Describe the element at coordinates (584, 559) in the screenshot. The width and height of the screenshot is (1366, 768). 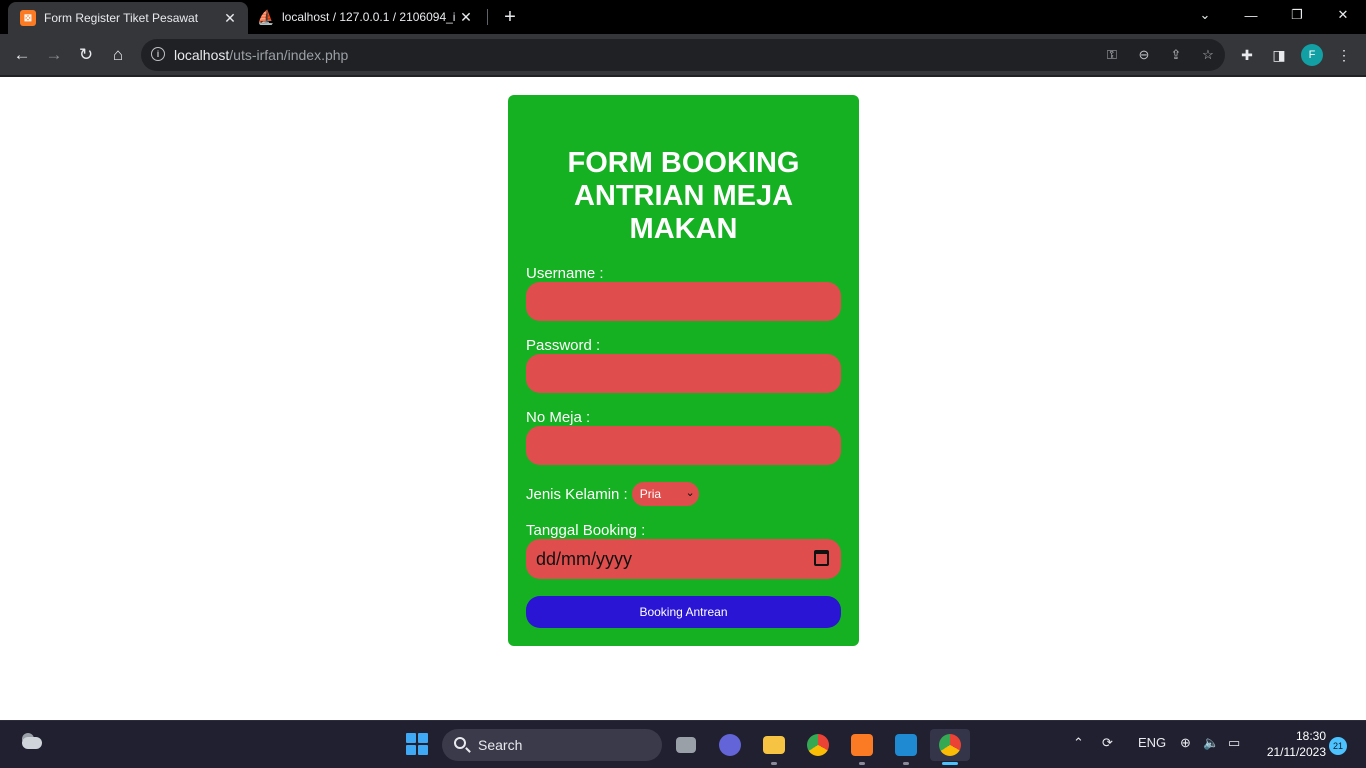
I see `date-placeholder: dd/mm/yyyy` at that location.